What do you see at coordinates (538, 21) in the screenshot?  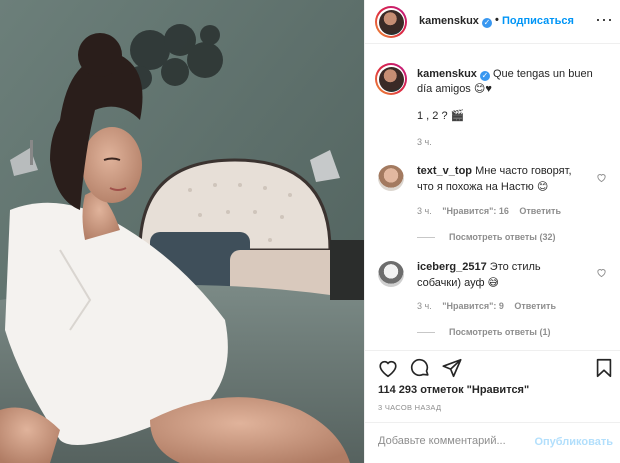 I see `follow-button: Подписаться` at bounding box center [538, 21].